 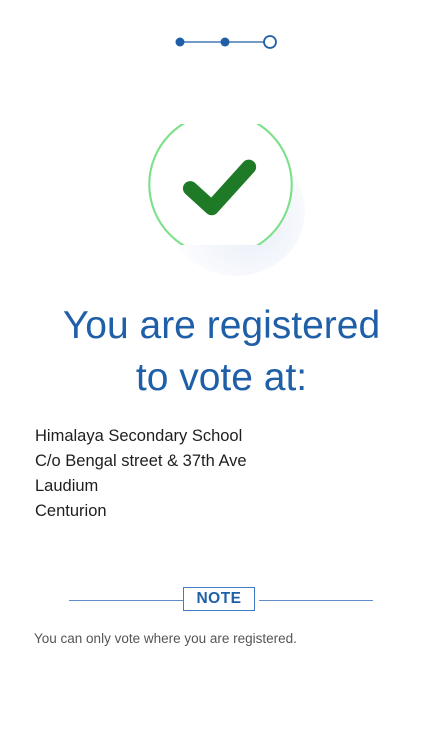 What do you see at coordinates (221, 352) in the screenshot?
I see `page-title: You are registered to vote at:` at bounding box center [221, 352].